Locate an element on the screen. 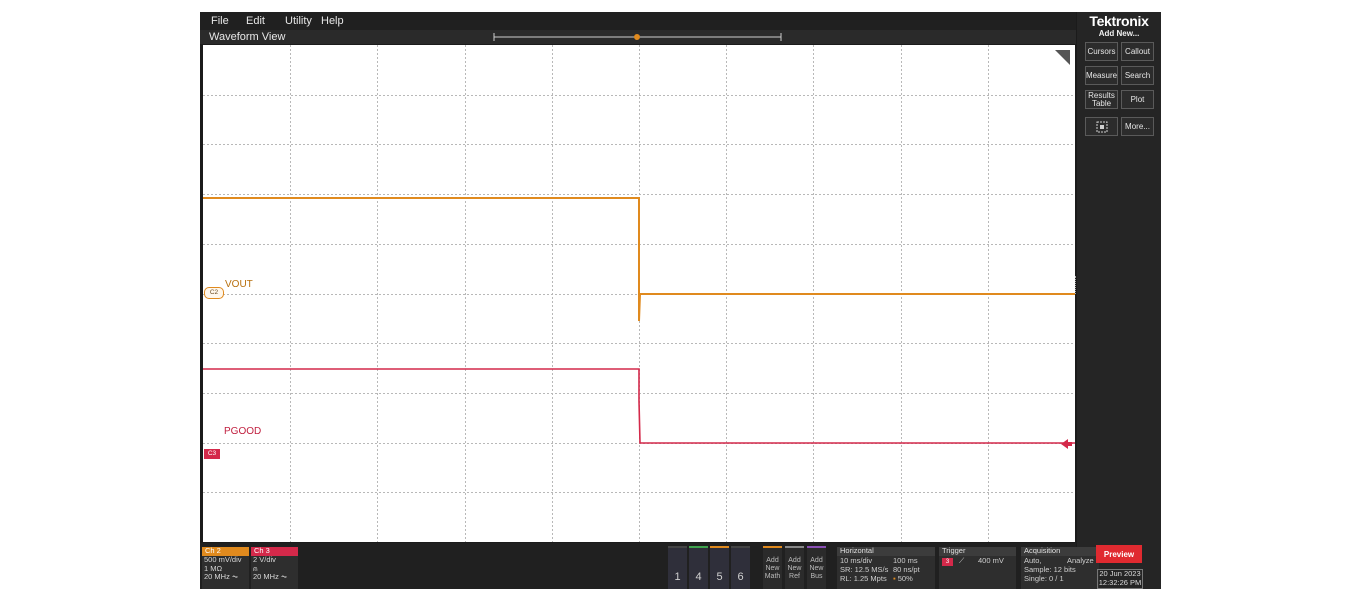  add-math-l1: Add is located at coordinates (772, 560).